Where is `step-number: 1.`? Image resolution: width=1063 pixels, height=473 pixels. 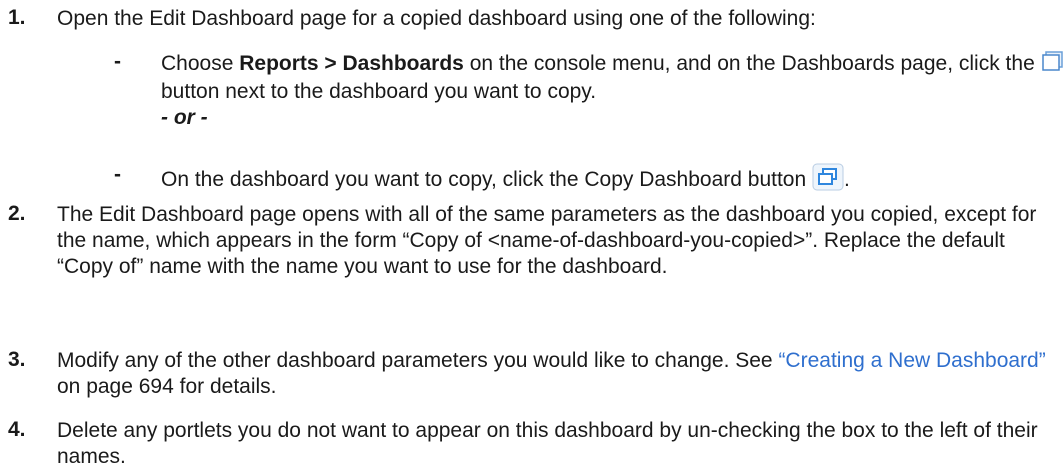 step-number: 1. is located at coordinates (17, 17).